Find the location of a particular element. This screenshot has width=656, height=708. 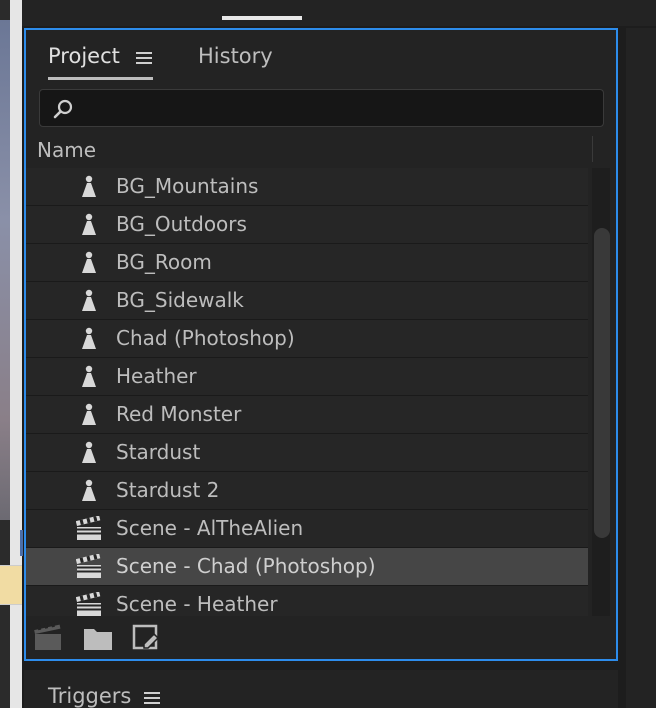

selection-mark is located at coordinates (21, 543).